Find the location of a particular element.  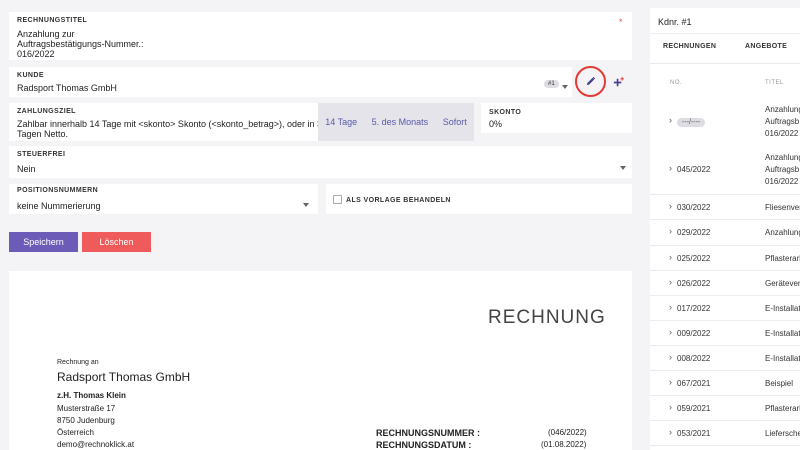

invoice-date-value: (01.08.2022) is located at coordinates (564, 444).